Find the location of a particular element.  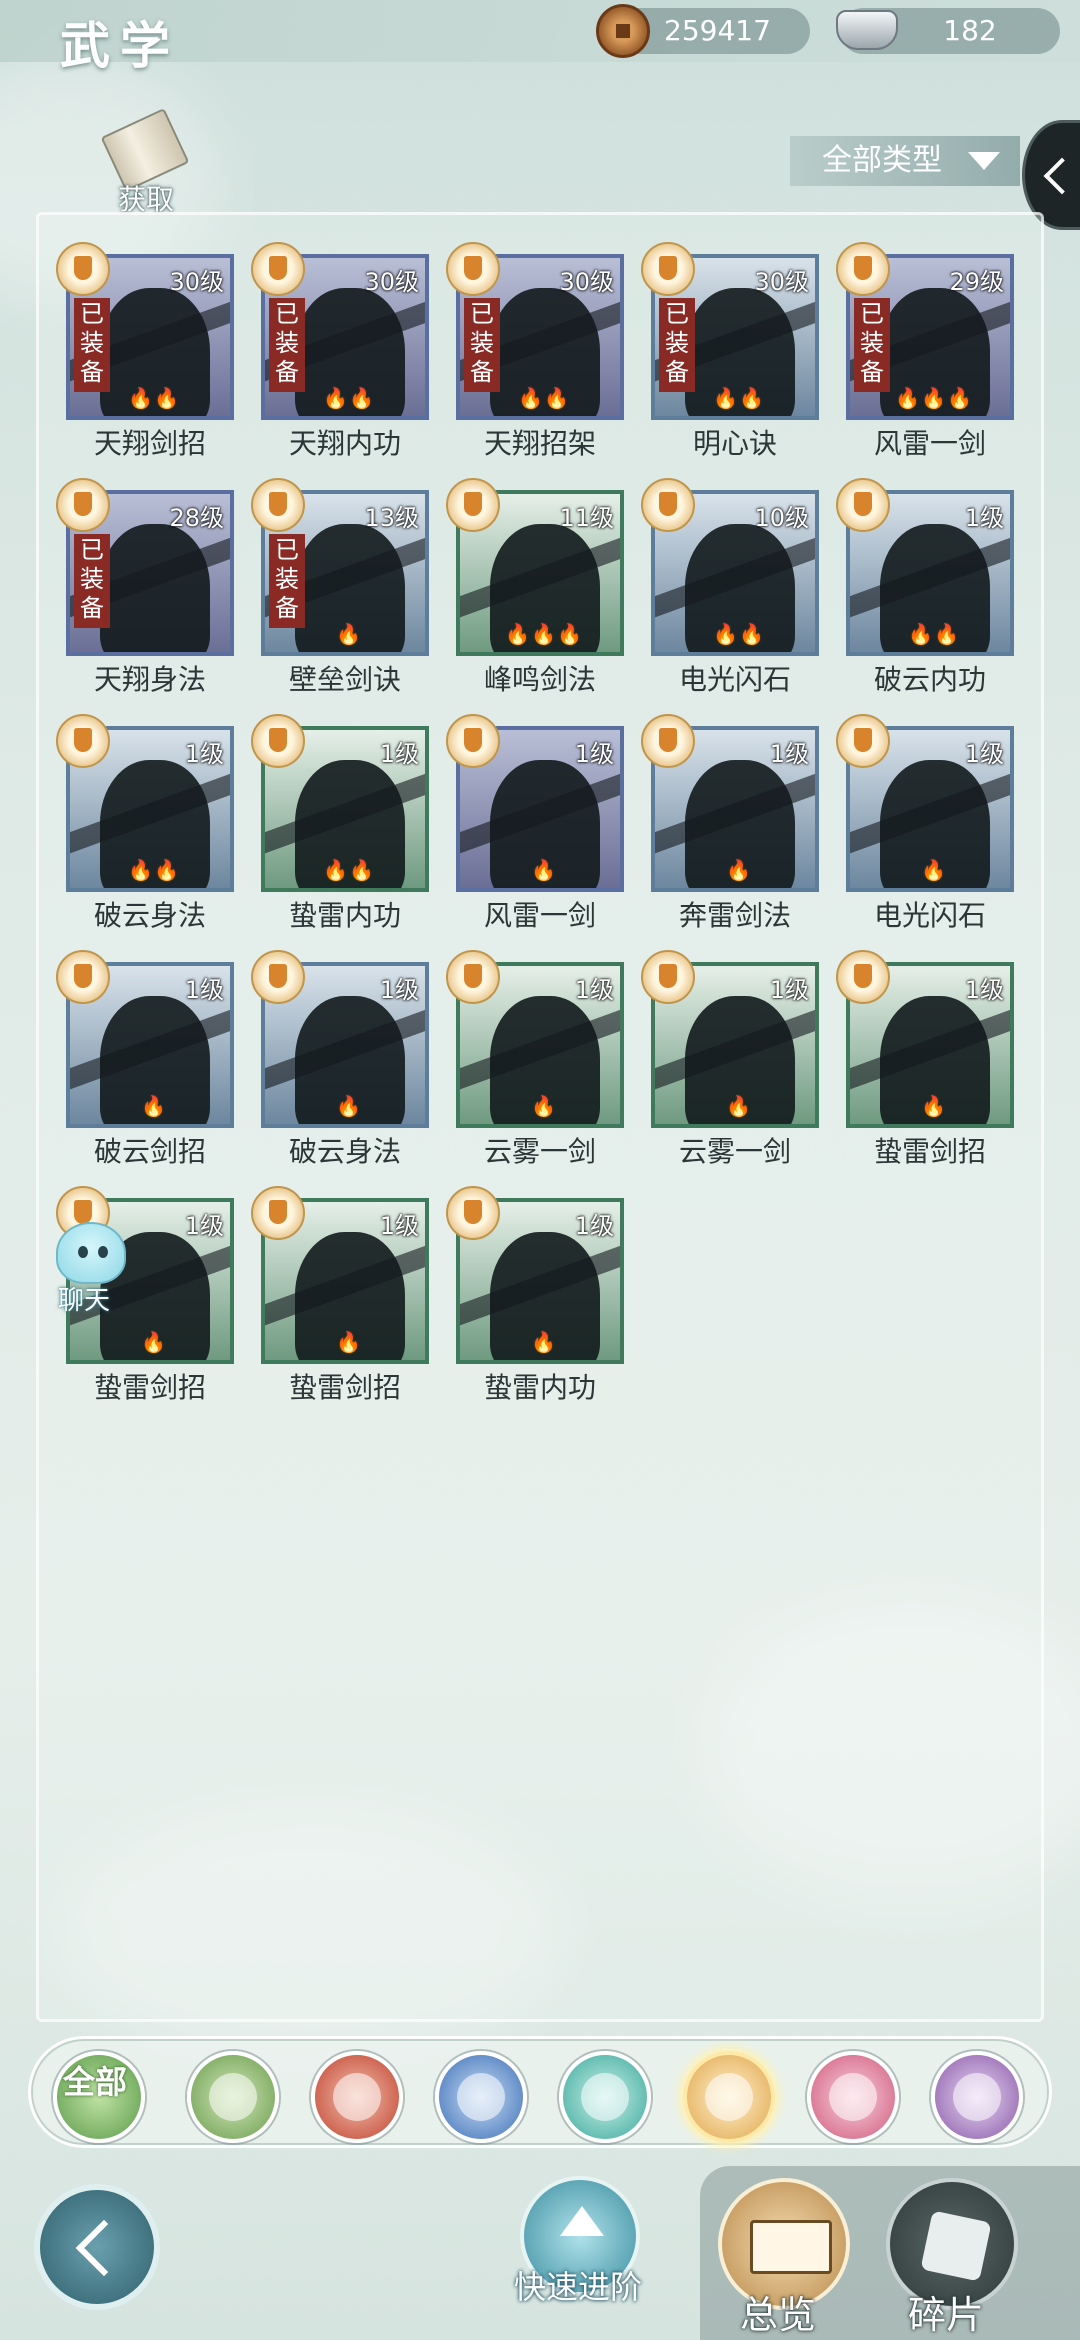

wave-icon is located at coordinates (481, 2097).